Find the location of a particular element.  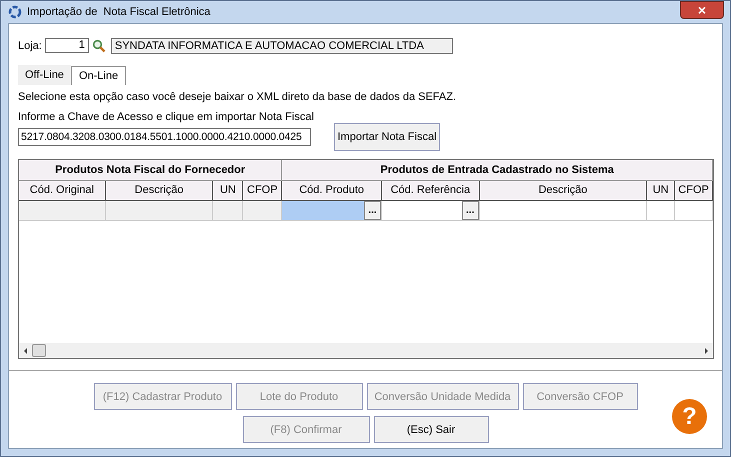

access-key-label: Informe a Chave de Acesso e clique em importar Nota Fiscal is located at coordinates (166, 117).